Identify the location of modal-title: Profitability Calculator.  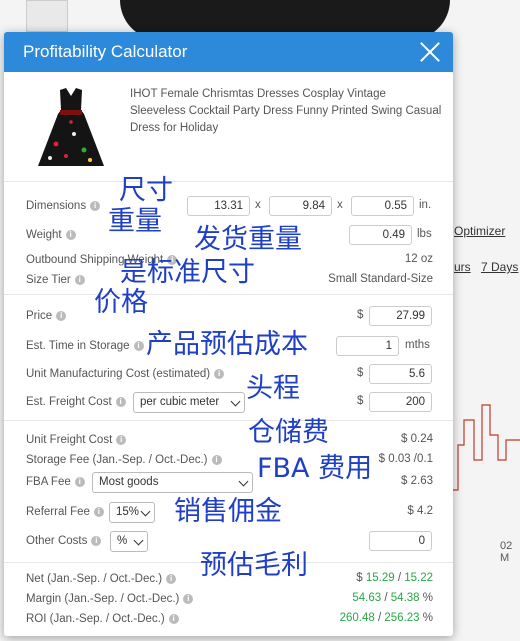
(105, 51).